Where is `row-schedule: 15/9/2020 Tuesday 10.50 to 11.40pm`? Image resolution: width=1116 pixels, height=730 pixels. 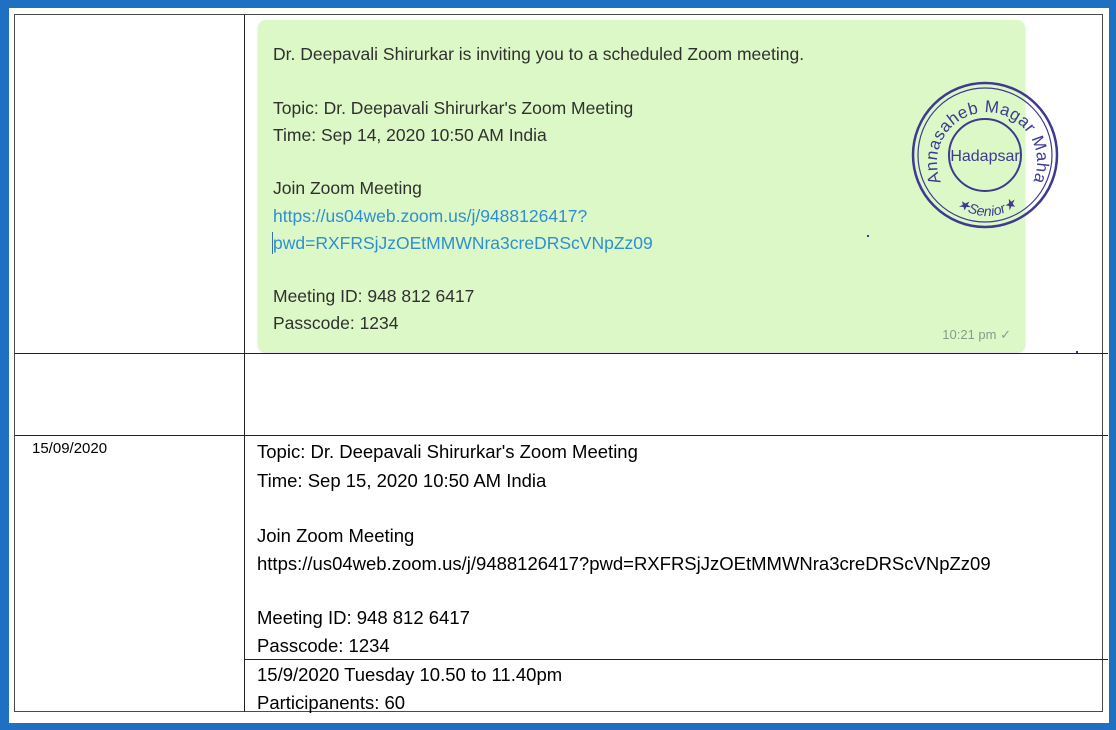 row-schedule: 15/9/2020 Tuesday 10.50 to 11.40pm is located at coordinates (410, 674).